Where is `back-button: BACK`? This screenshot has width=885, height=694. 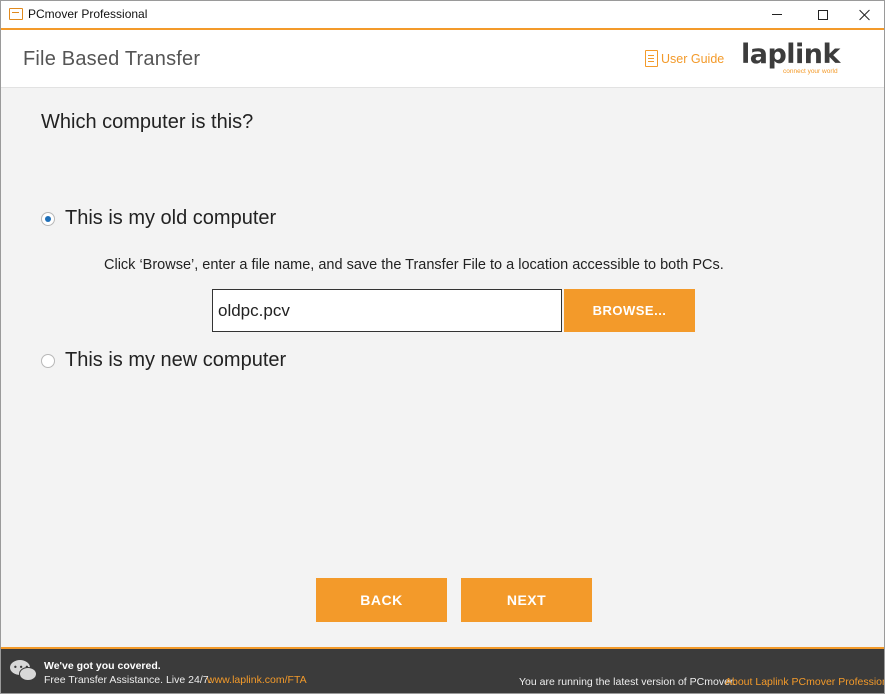 back-button: BACK is located at coordinates (381, 600).